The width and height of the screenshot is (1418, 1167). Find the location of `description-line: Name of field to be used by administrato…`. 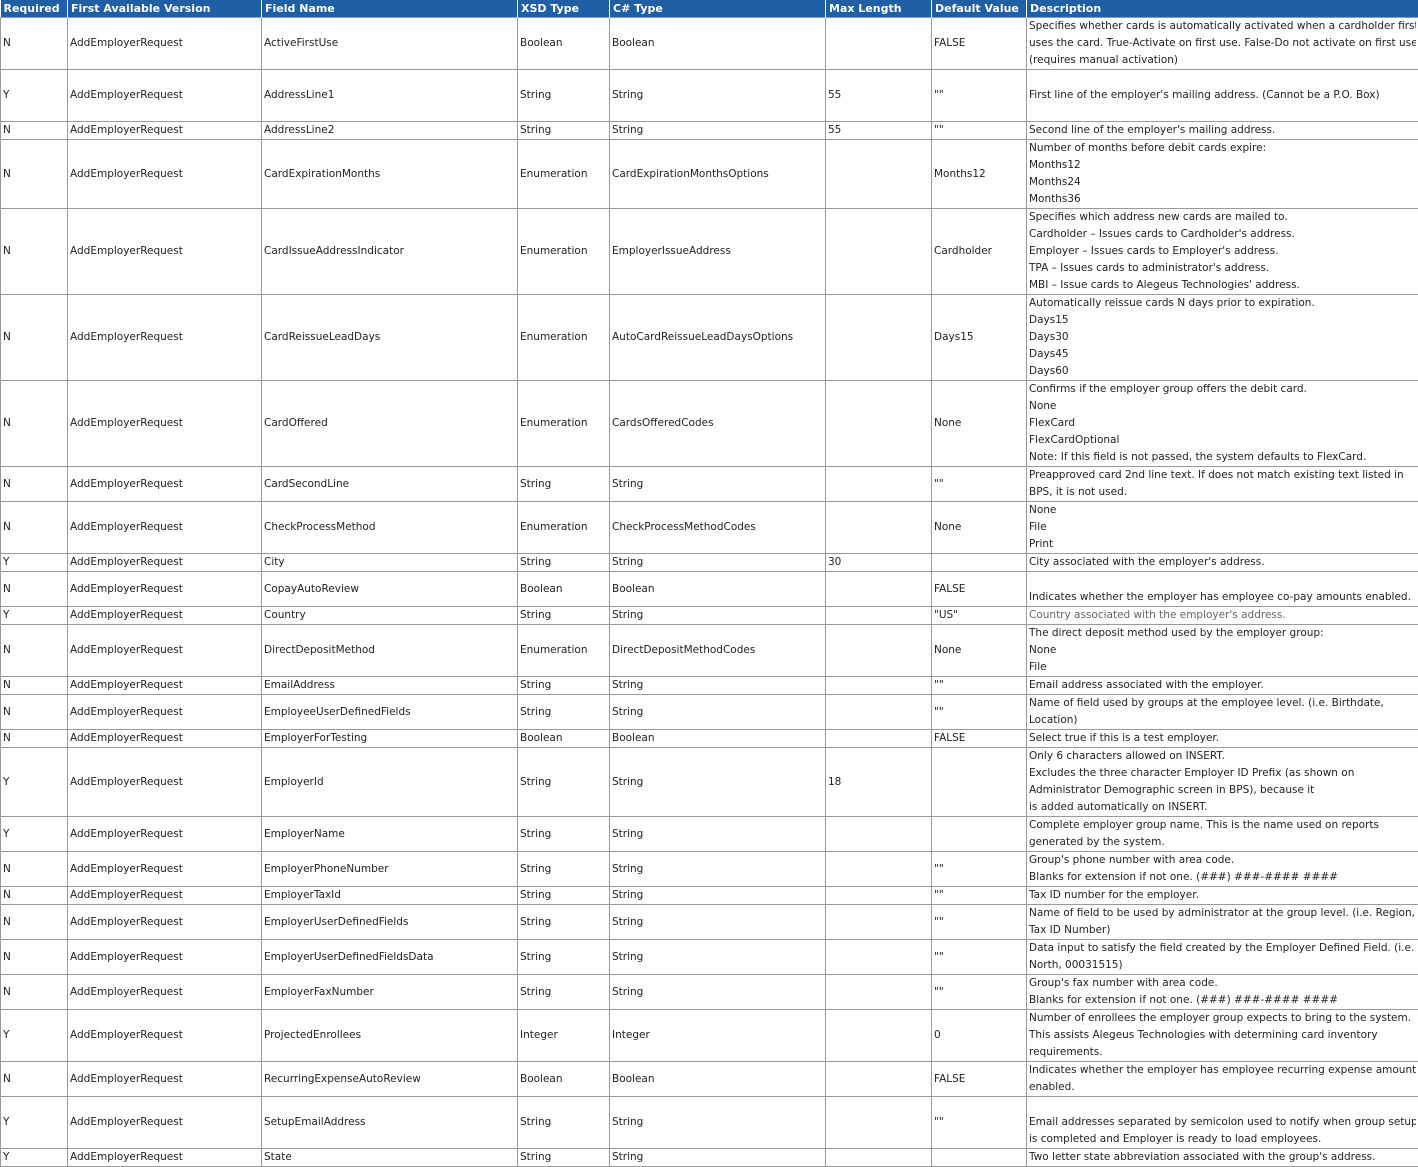

description-line: Name of field to be used by administrato… is located at coordinates (1222, 913).